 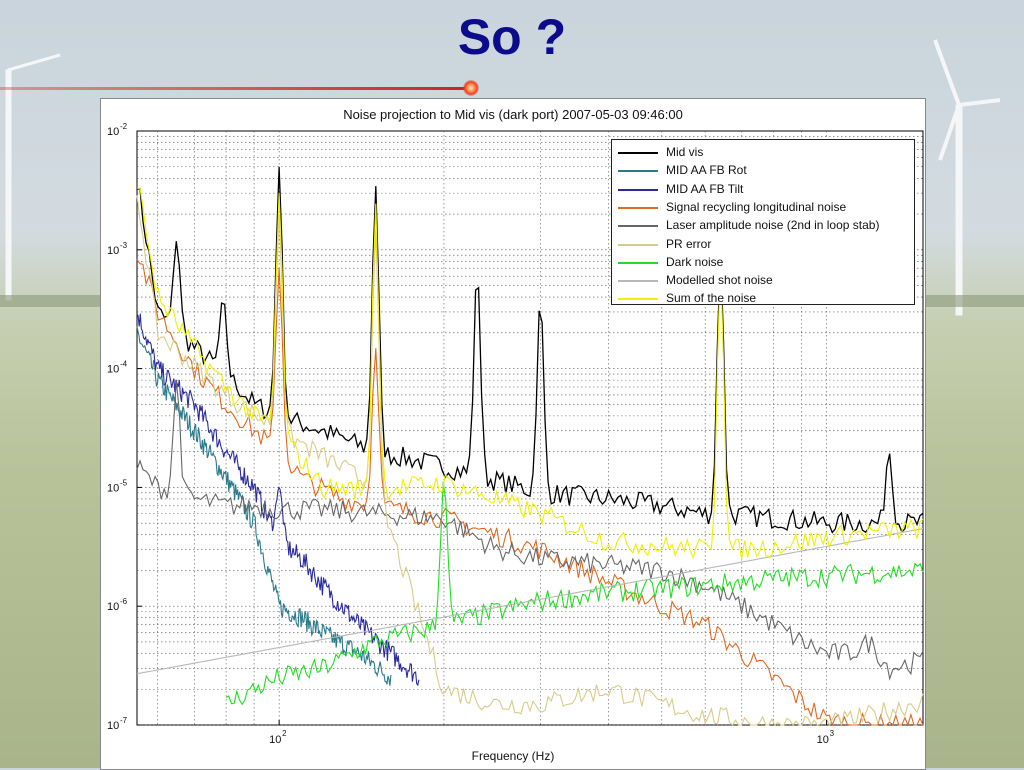 What do you see at coordinates (766, 245) in the screenshot?
I see `legend-entry: PR error` at bounding box center [766, 245].